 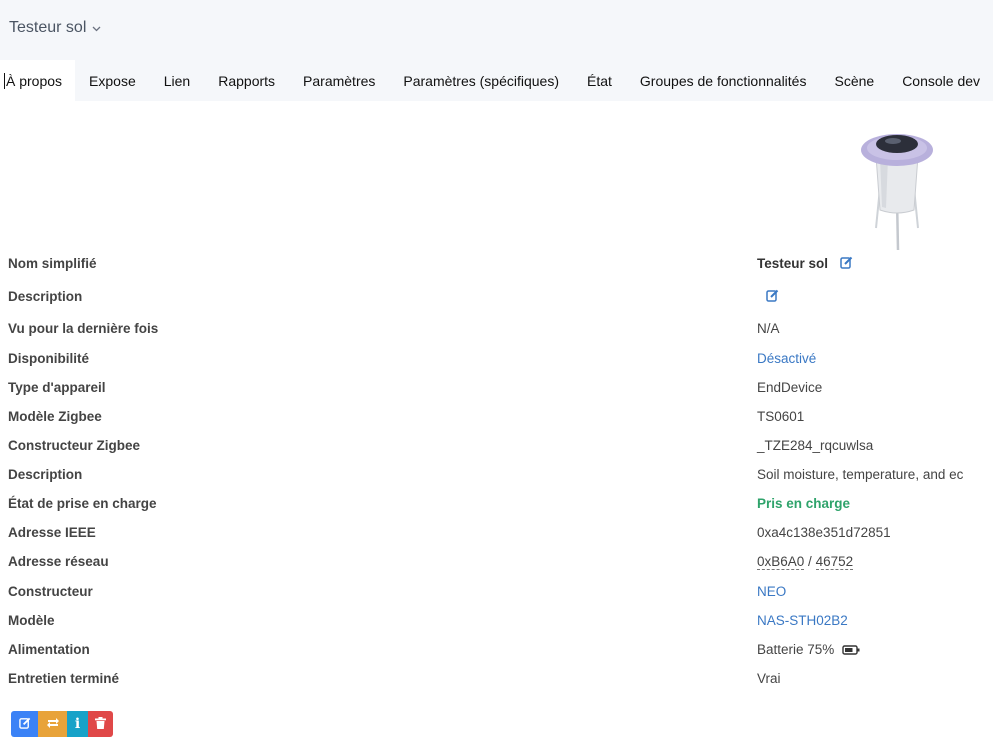 I want to click on support-status-label: État de prise en charge, so click(x=82, y=503).